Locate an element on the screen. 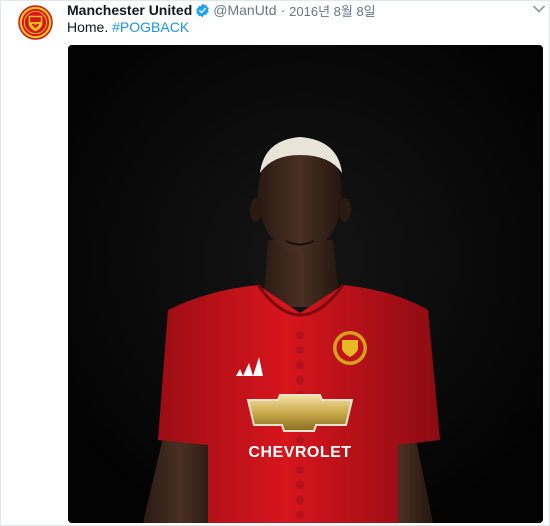  tweet-header: Manchester United @ManUtd · 2016년 8월 8일 is located at coordinates (221, 10).